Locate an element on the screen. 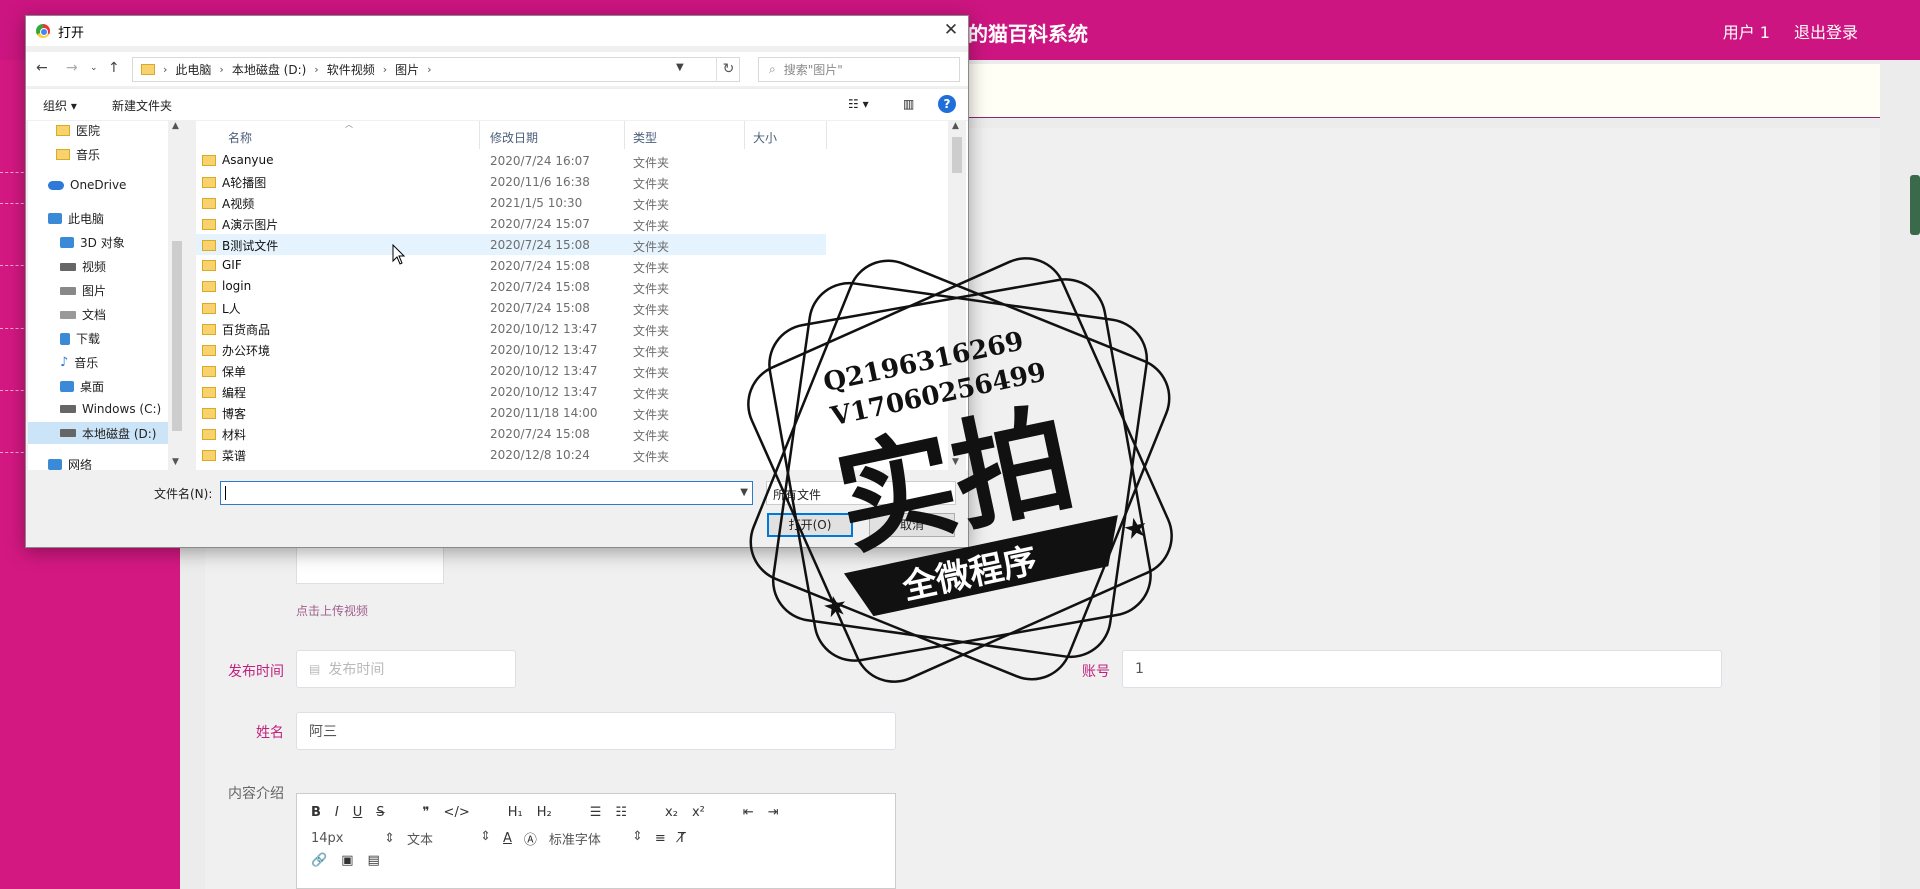 This screenshot has height=889, width=1920. nav-item-hospital: 医院 is located at coordinates (78, 130).